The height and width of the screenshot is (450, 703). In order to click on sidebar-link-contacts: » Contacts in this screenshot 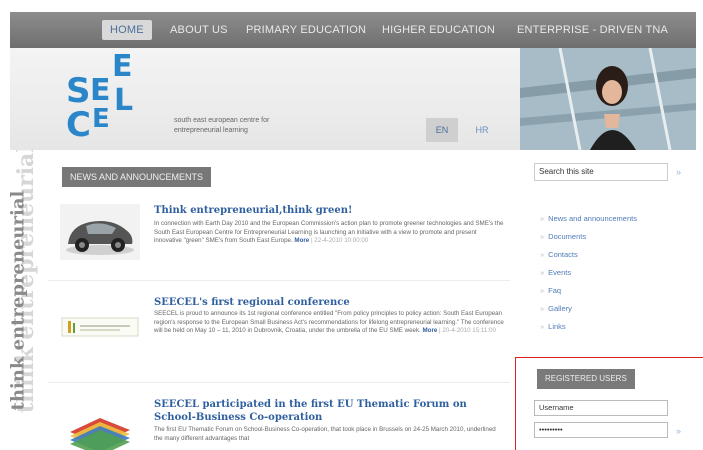, I will do `click(588, 259)`.